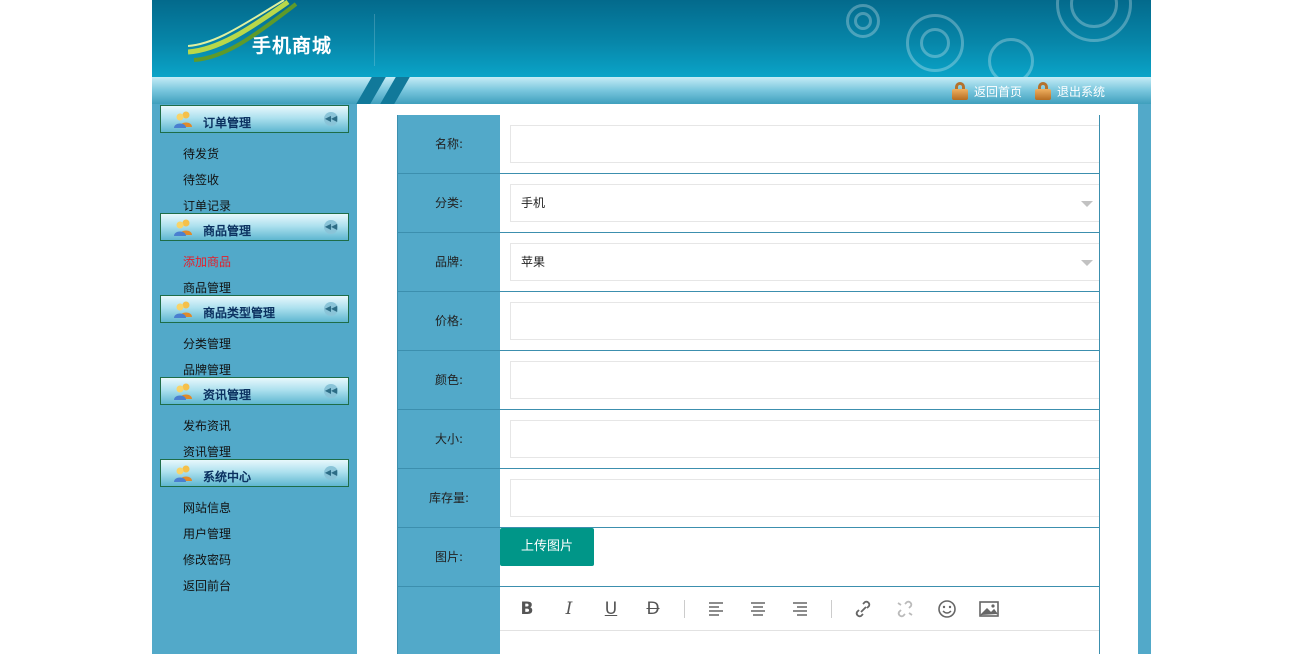 This screenshot has height=654, width=1305. I want to click on name-label: 名称:, so click(449, 144).